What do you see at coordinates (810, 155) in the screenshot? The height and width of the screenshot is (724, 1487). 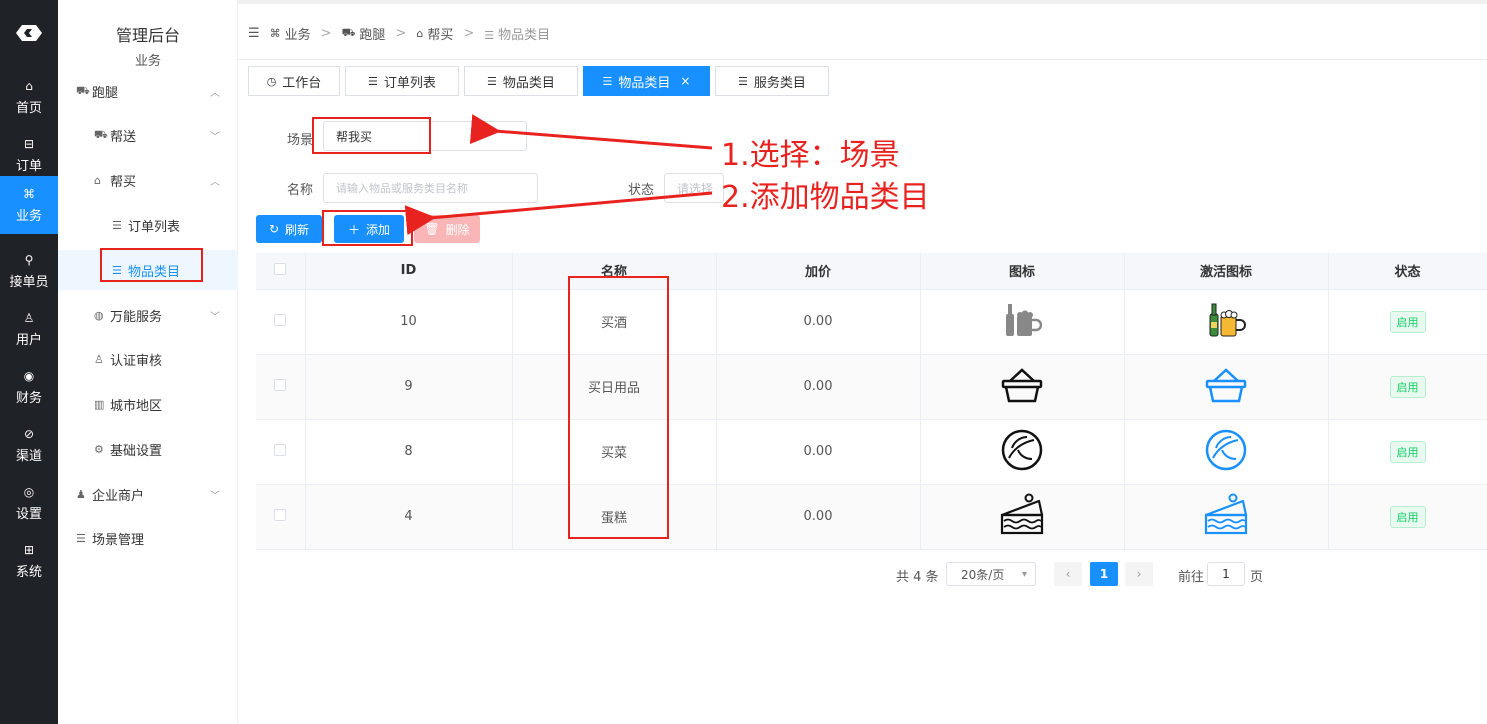 I see `annotation-step-1: 1.选择：场景` at bounding box center [810, 155].